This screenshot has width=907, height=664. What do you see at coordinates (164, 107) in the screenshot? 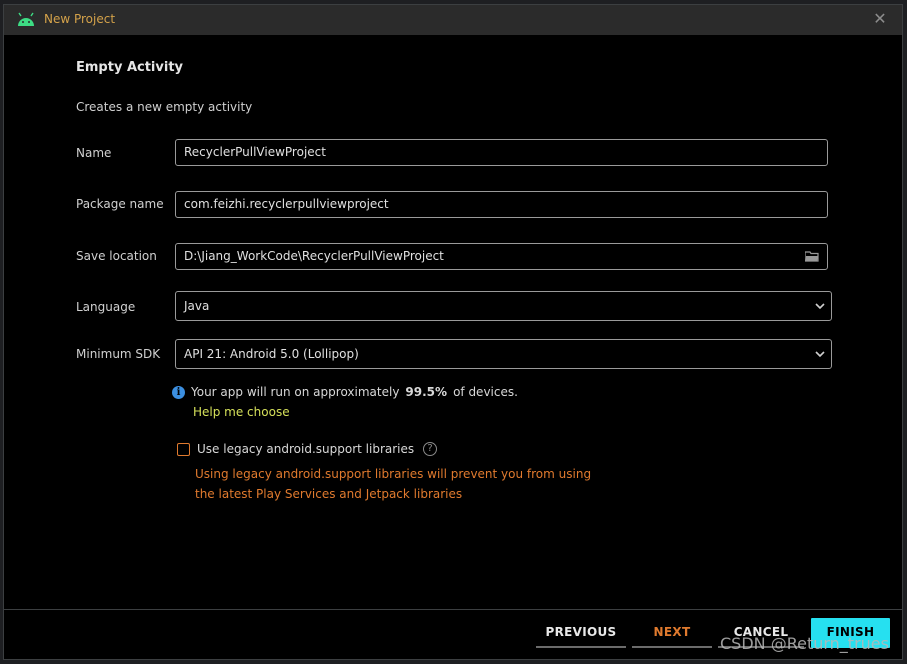
I see `template-description: Creates a new empty activity` at bounding box center [164, 107].